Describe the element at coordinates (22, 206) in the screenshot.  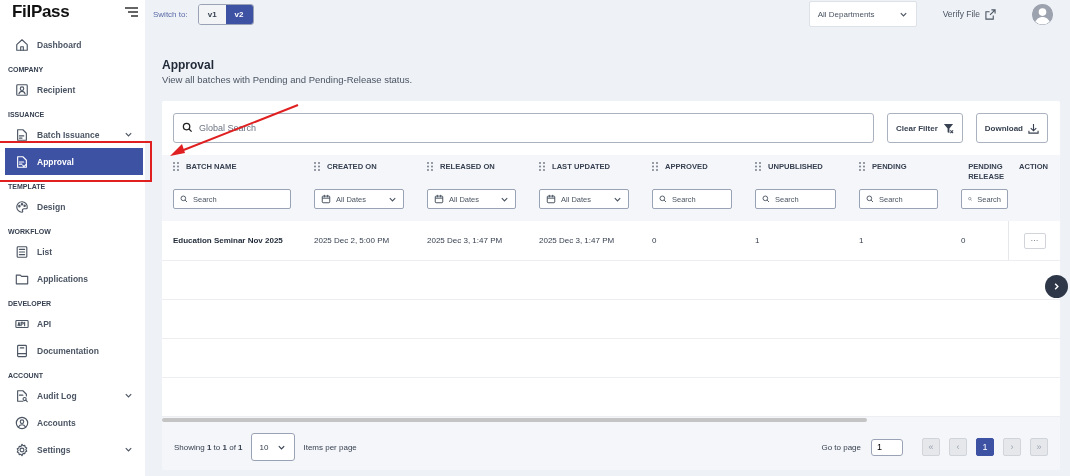
I see `palette-icon` at that location.